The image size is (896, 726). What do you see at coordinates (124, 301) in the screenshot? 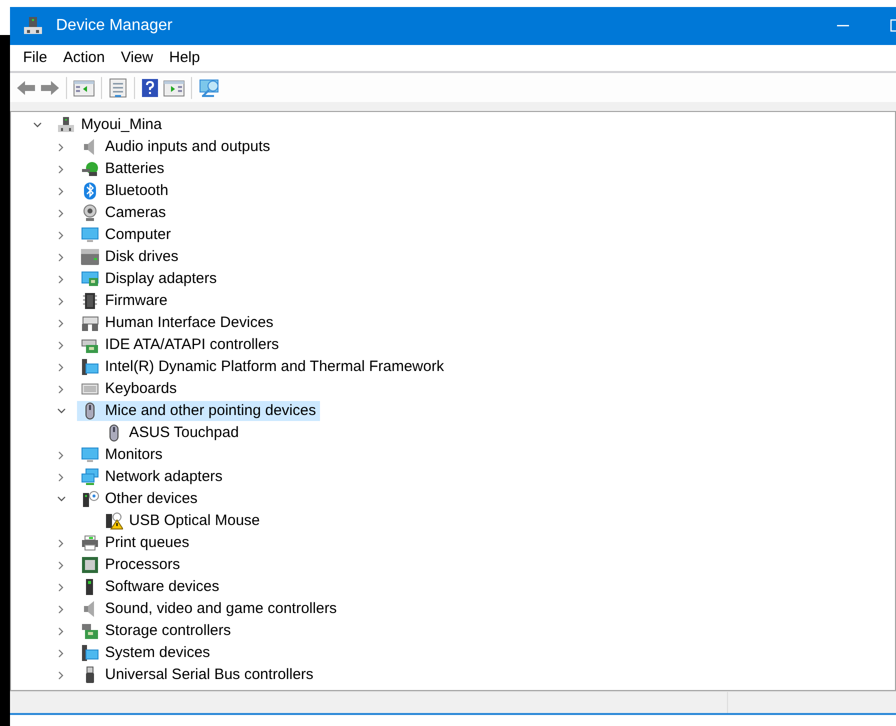
I see `tree-item: Firmware` at bounding box center [124, 301].